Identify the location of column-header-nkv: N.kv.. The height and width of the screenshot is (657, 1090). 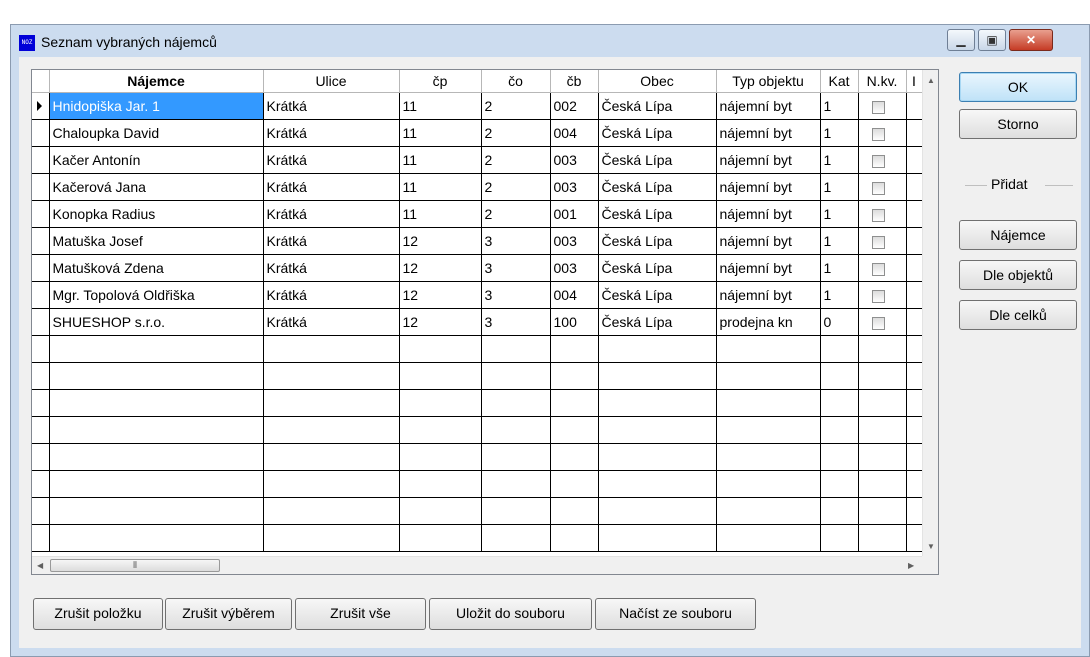
(882, 81).